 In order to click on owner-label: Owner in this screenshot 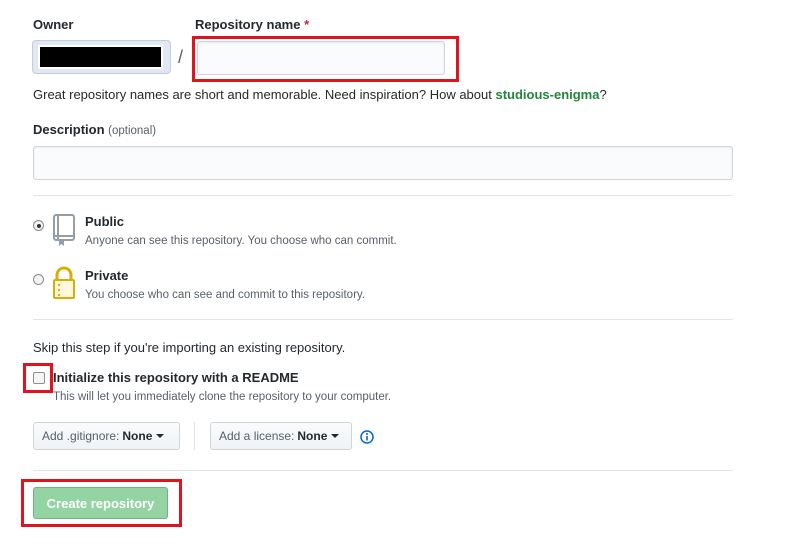, I will do `click(53, 24)`.